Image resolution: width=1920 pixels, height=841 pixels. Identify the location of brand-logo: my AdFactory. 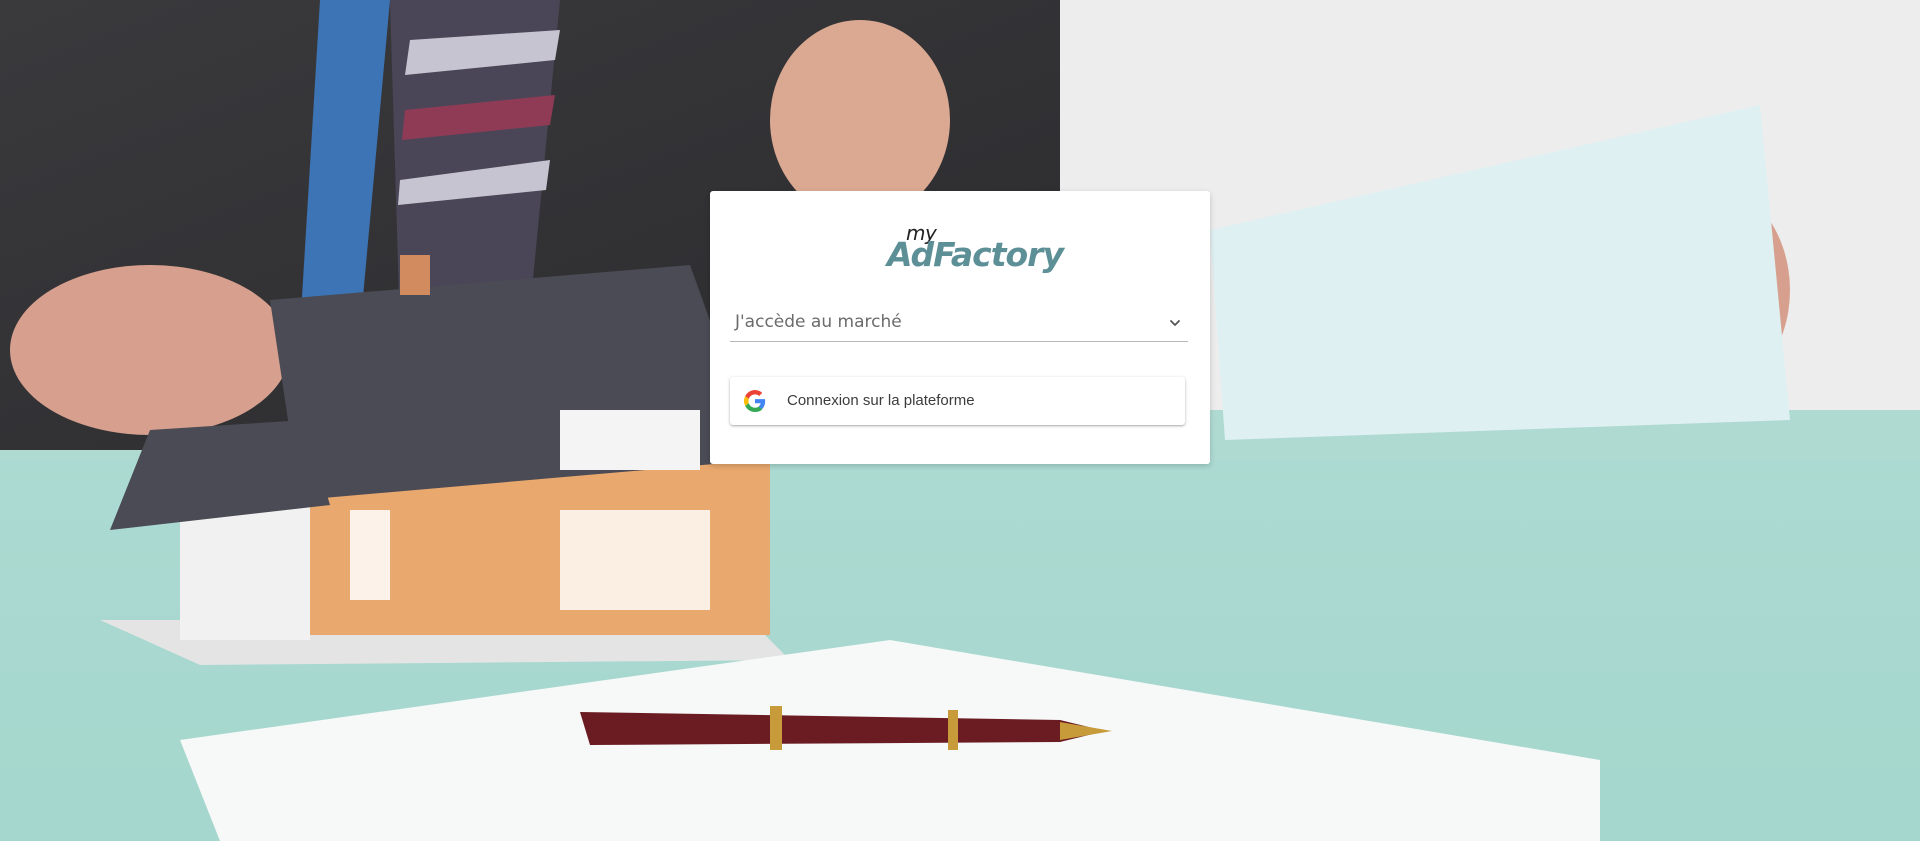
(960, 251).